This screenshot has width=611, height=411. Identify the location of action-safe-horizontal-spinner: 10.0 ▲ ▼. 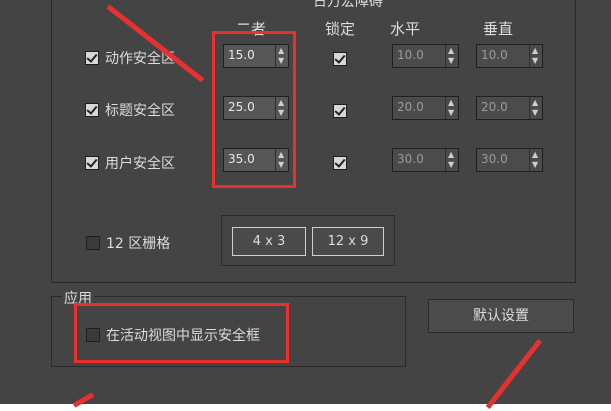
(425, 56).